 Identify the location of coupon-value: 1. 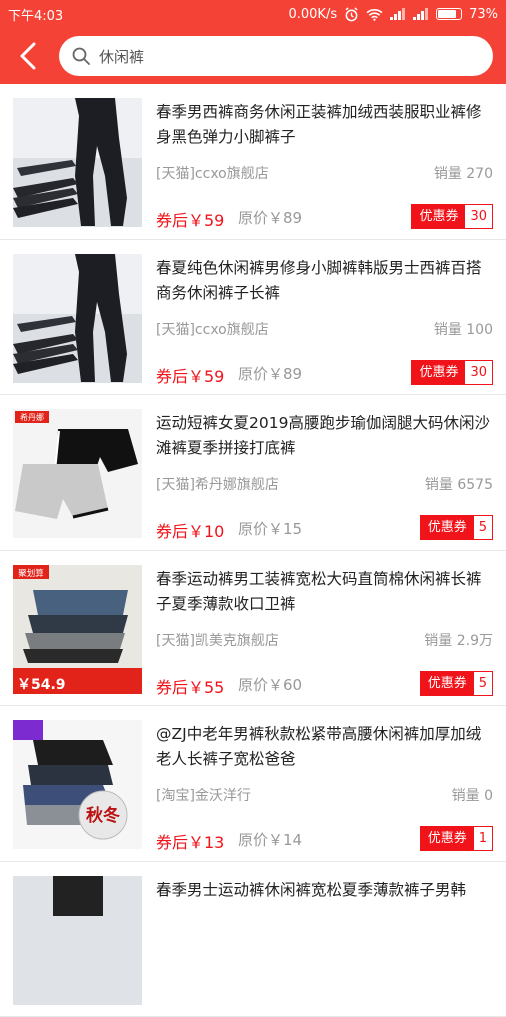
(483, 838).